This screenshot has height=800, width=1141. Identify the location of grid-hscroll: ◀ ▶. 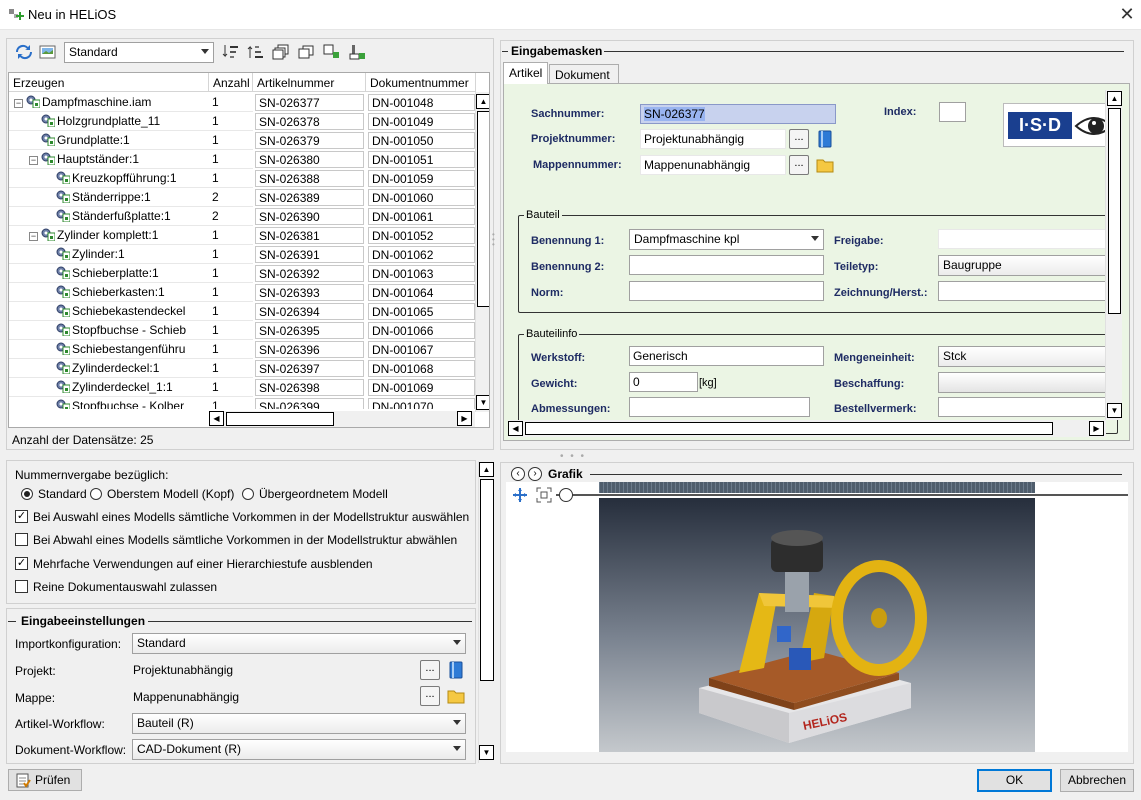
(342, 419).